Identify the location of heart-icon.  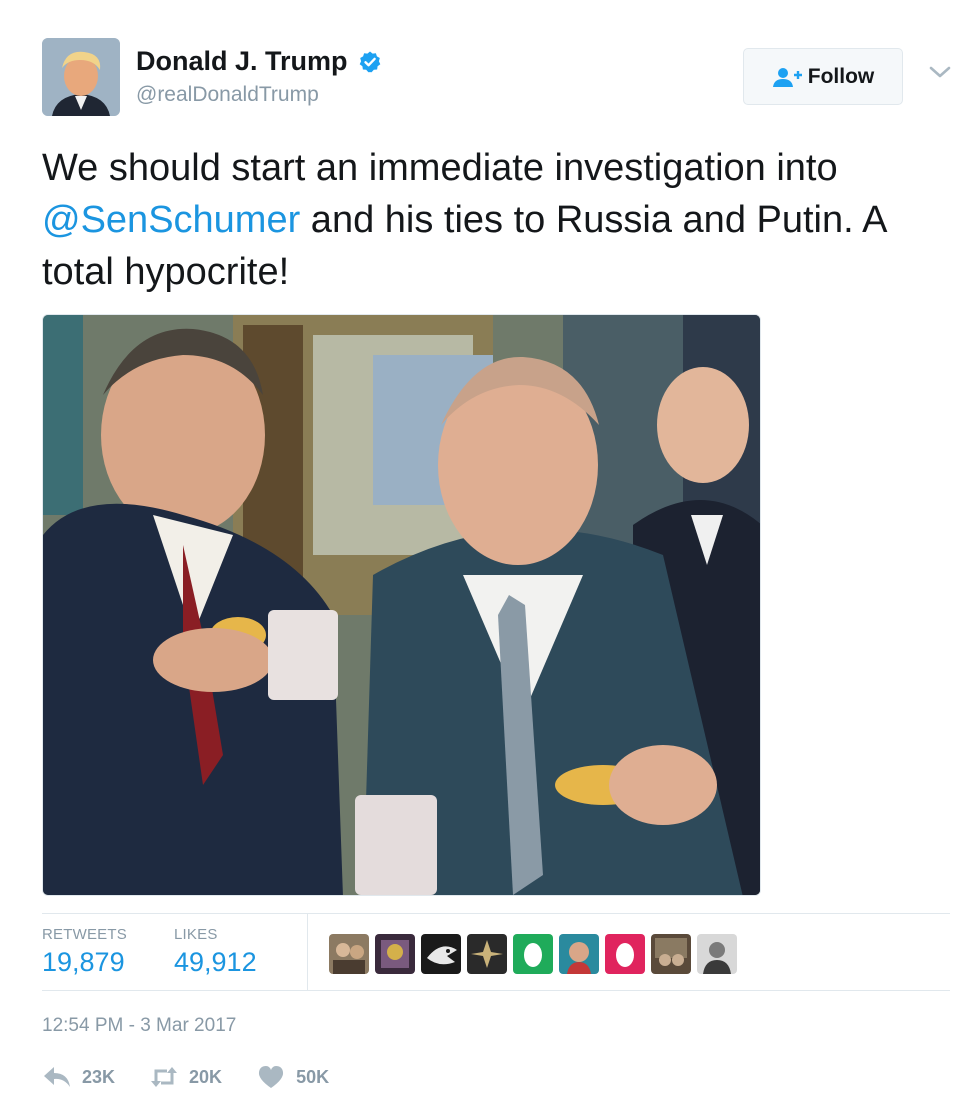
(271, 1077).